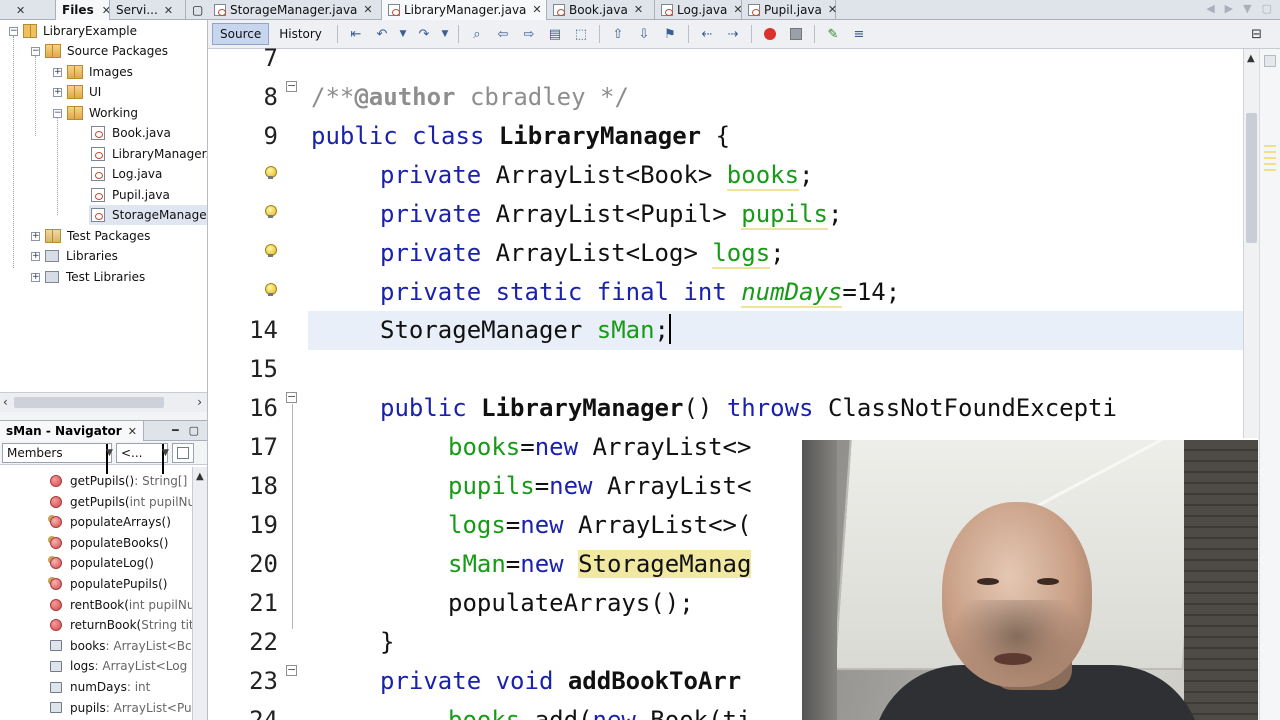  Describe the element at coordinates (73, 31) in the screenshot. I see `tree-node-project: − LibraryExample` at that location.